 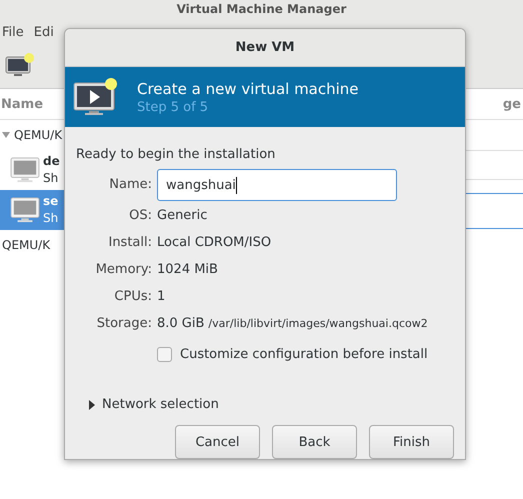 What do you see at coordinates (182, 216) in the screenshot?
I see `field-value: Generic` at bounding box center [182, 216].